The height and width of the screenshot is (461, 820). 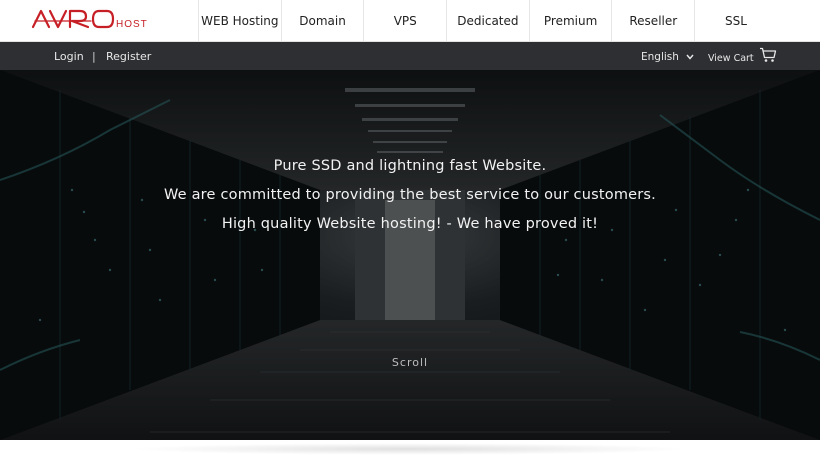 I want to click on login-link: Login, so click(x=69, y=56).